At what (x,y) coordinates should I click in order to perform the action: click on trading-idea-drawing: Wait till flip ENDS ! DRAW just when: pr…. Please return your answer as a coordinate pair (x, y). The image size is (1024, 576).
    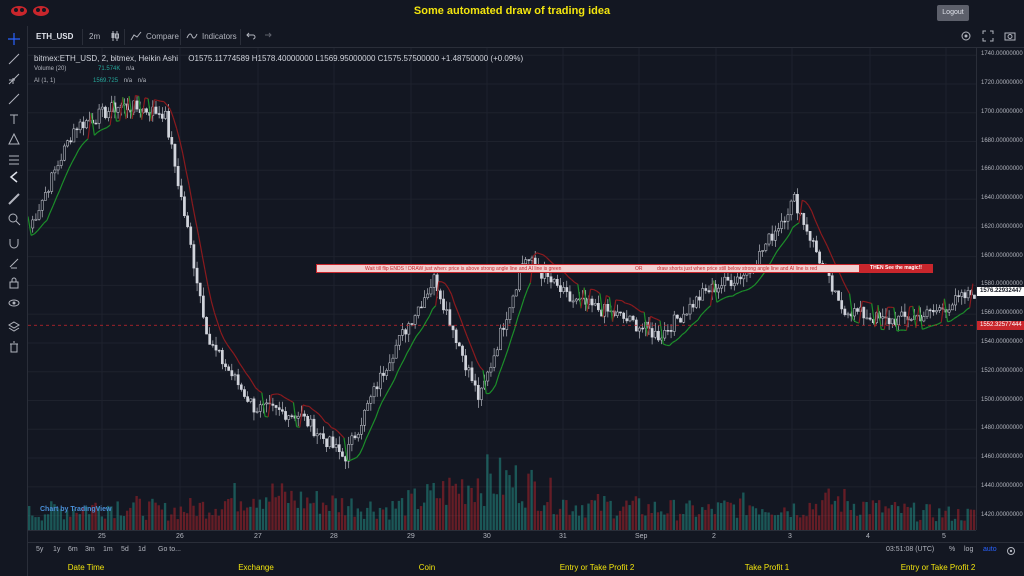
    Looking at the image, I should click on (599, 268).